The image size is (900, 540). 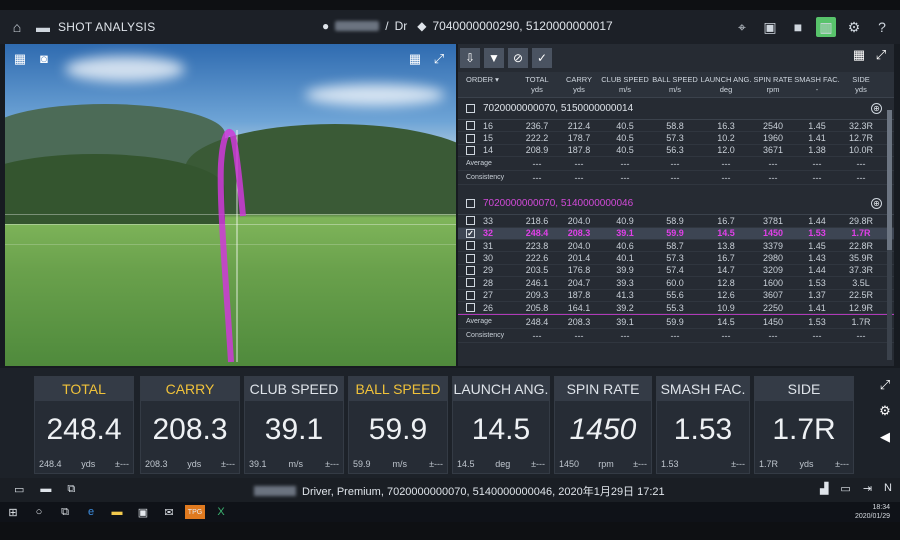 What do you see at coordinates (65, 512) in the screenshot?
I see `task-view-icon: ⧉` at bounding box center [65, 512].